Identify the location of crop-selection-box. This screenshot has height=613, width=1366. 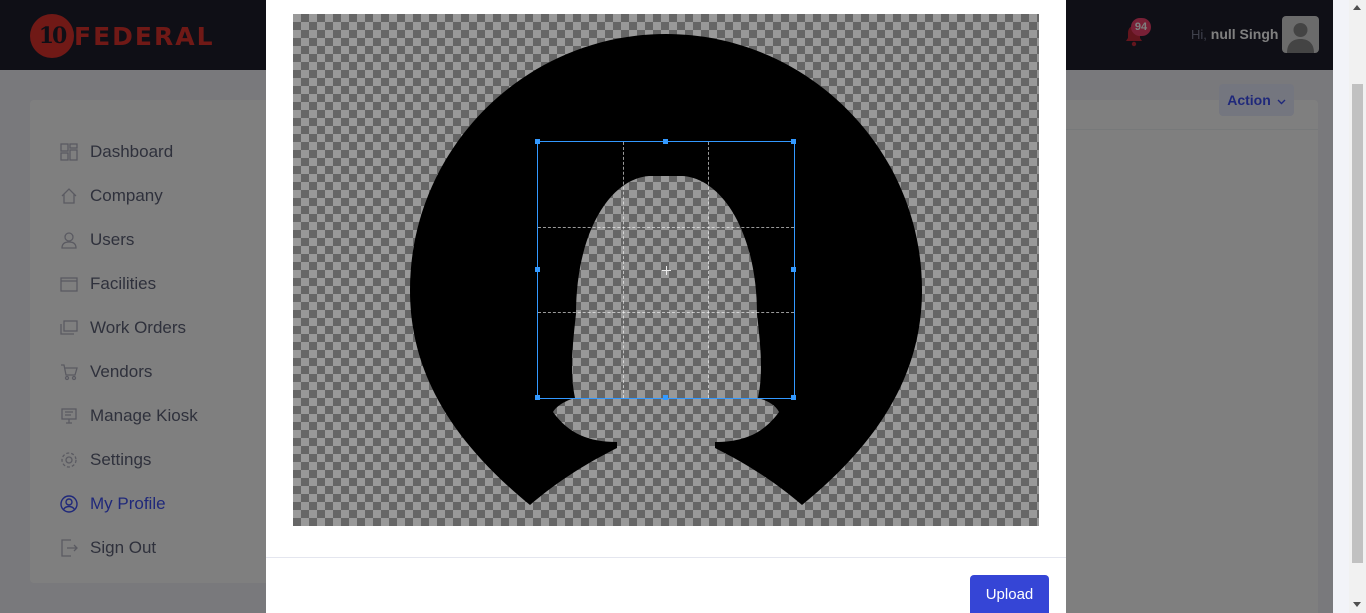
(665, 269).